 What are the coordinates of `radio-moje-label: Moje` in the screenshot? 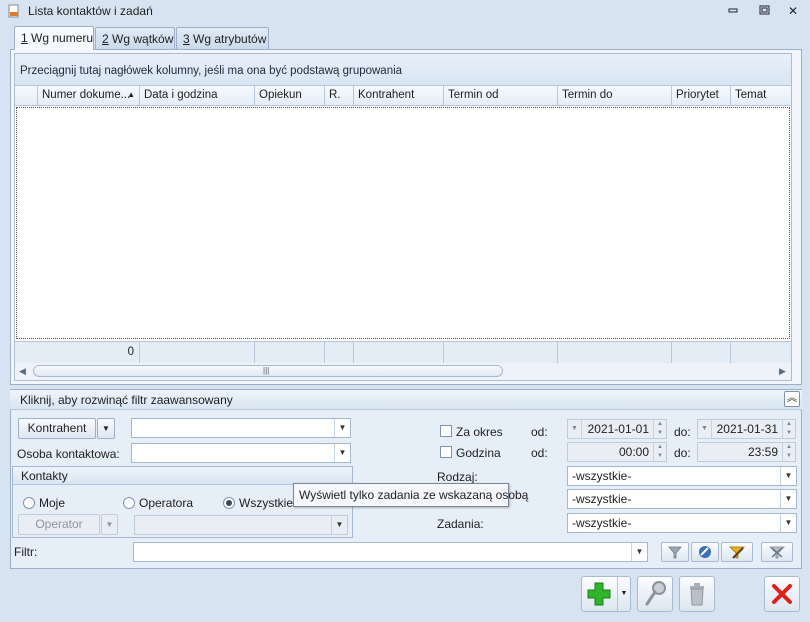 It's located at (52, 503).